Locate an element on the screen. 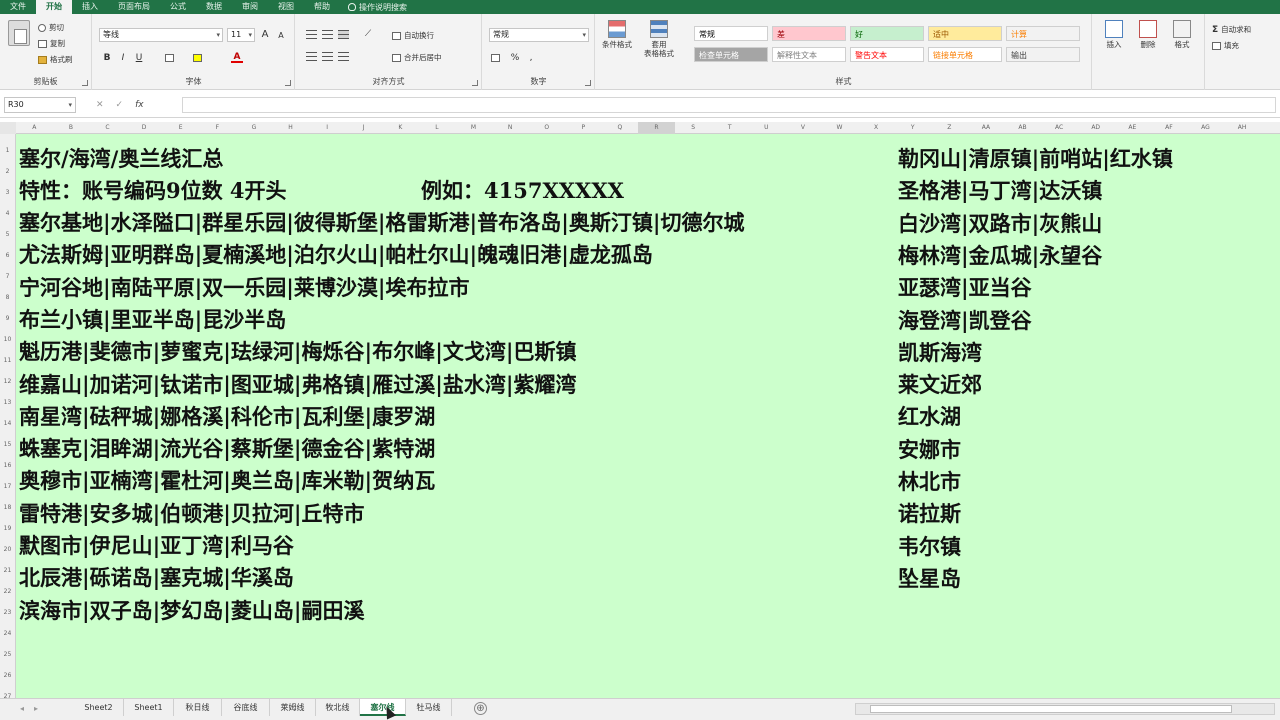 Image resolution: width=1280 pixels, height=720 pixels. zone-line-right: 诺拉斯 is located at coordinates (929, 514).